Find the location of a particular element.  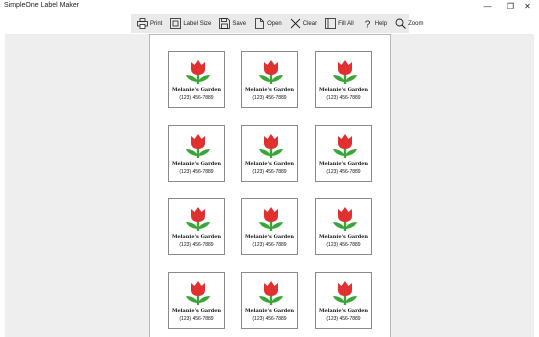

help-icon: ? is located at coordinates (367, 24).